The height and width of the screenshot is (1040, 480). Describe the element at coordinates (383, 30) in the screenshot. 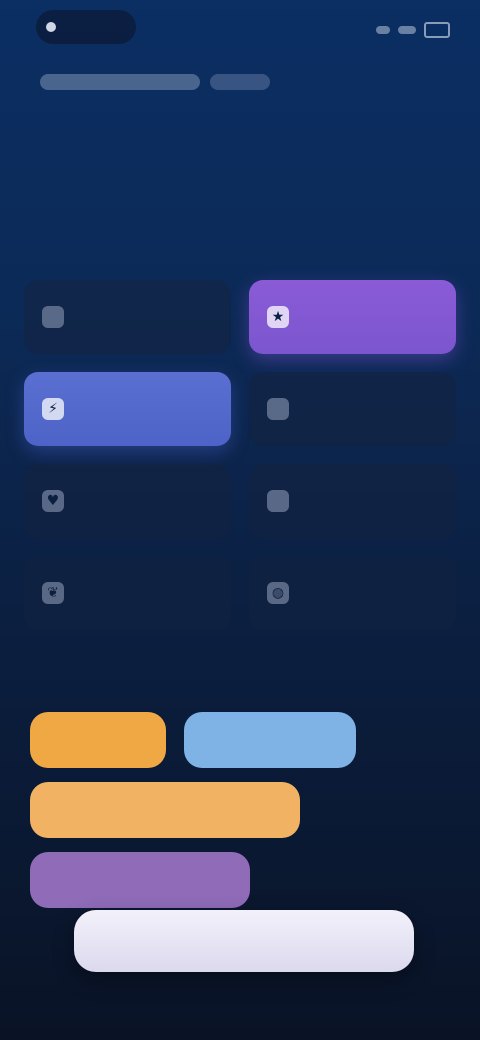

I see `signal-icon` at that location.